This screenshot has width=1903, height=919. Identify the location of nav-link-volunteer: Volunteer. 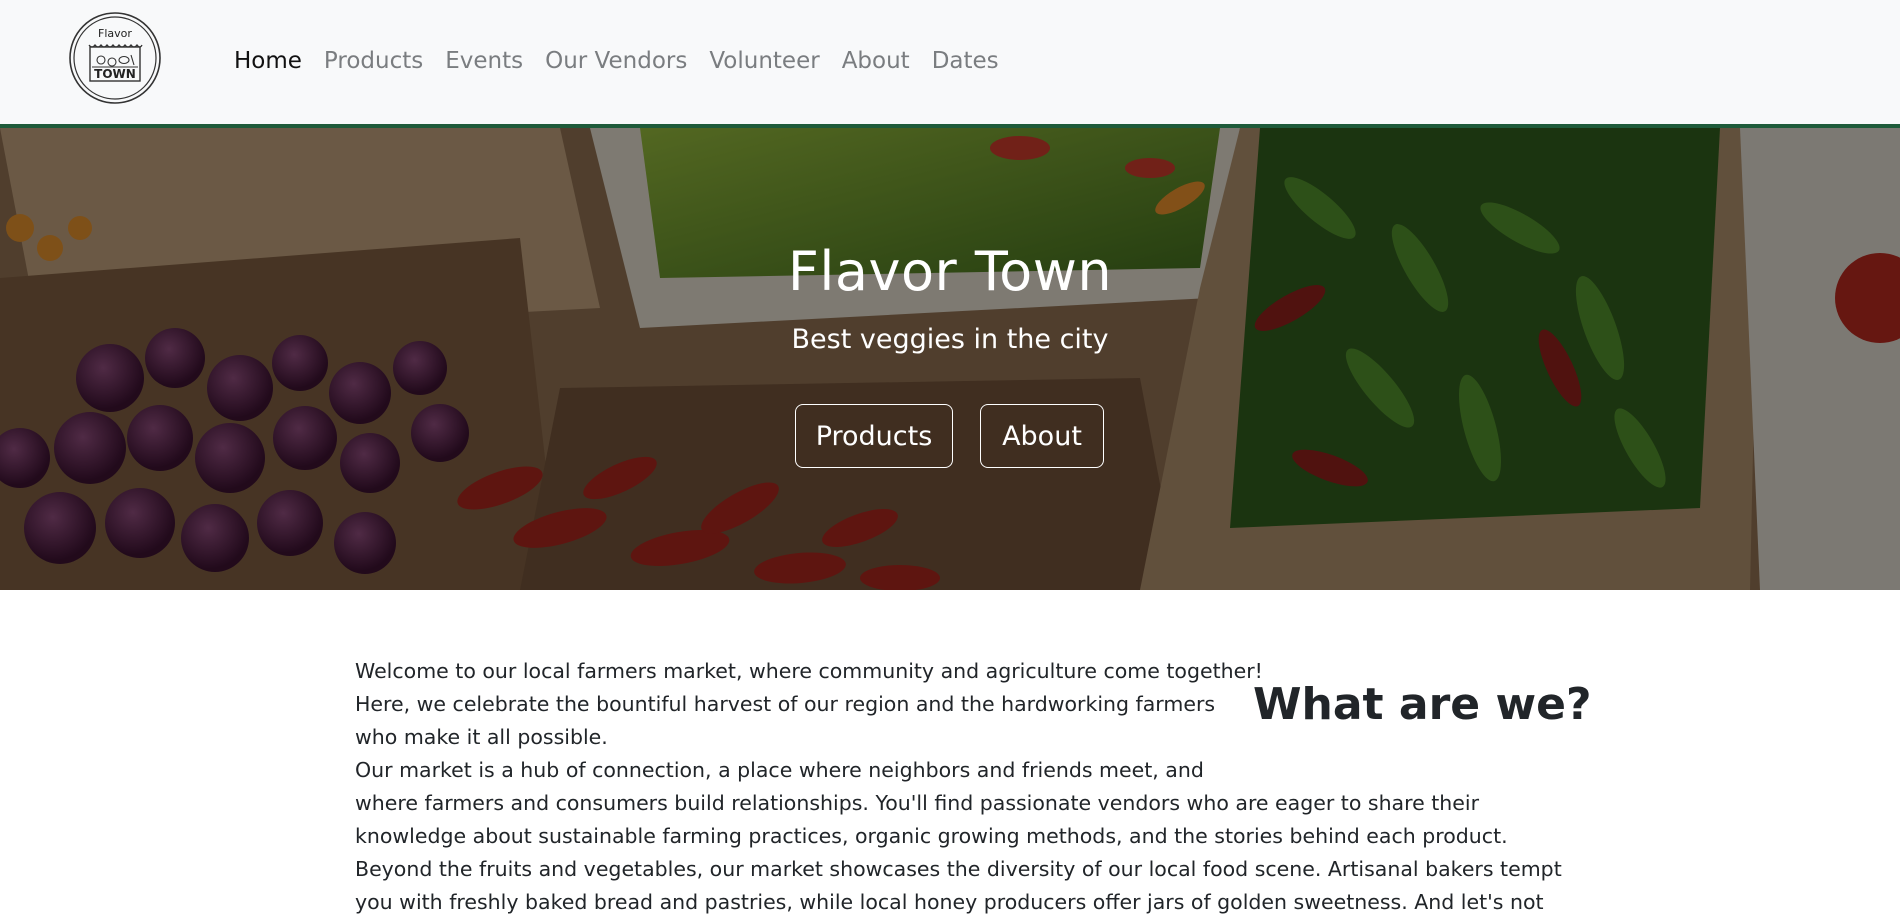
(764, 61).